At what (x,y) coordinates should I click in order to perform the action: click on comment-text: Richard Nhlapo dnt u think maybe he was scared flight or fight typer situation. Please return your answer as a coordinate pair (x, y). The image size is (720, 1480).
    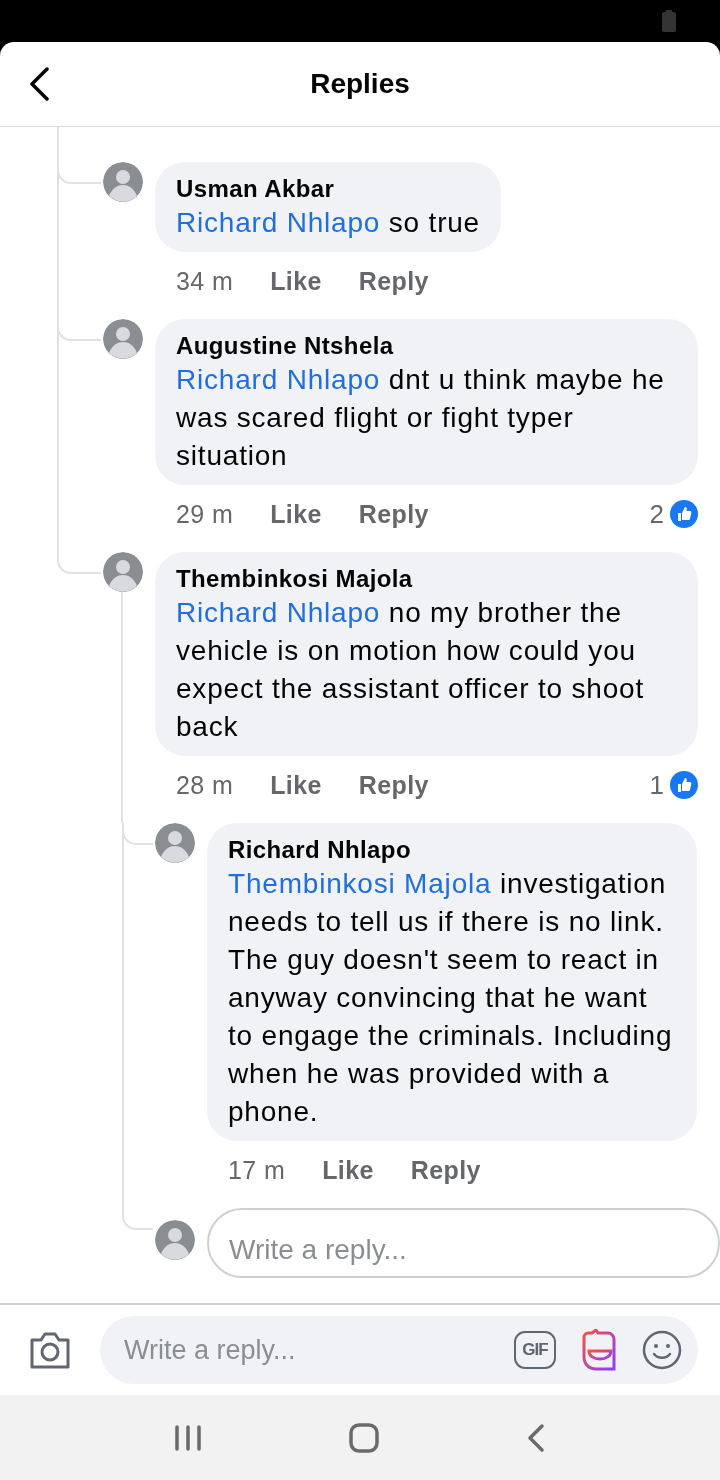
    Looking at the image, I should click on (421, 418).